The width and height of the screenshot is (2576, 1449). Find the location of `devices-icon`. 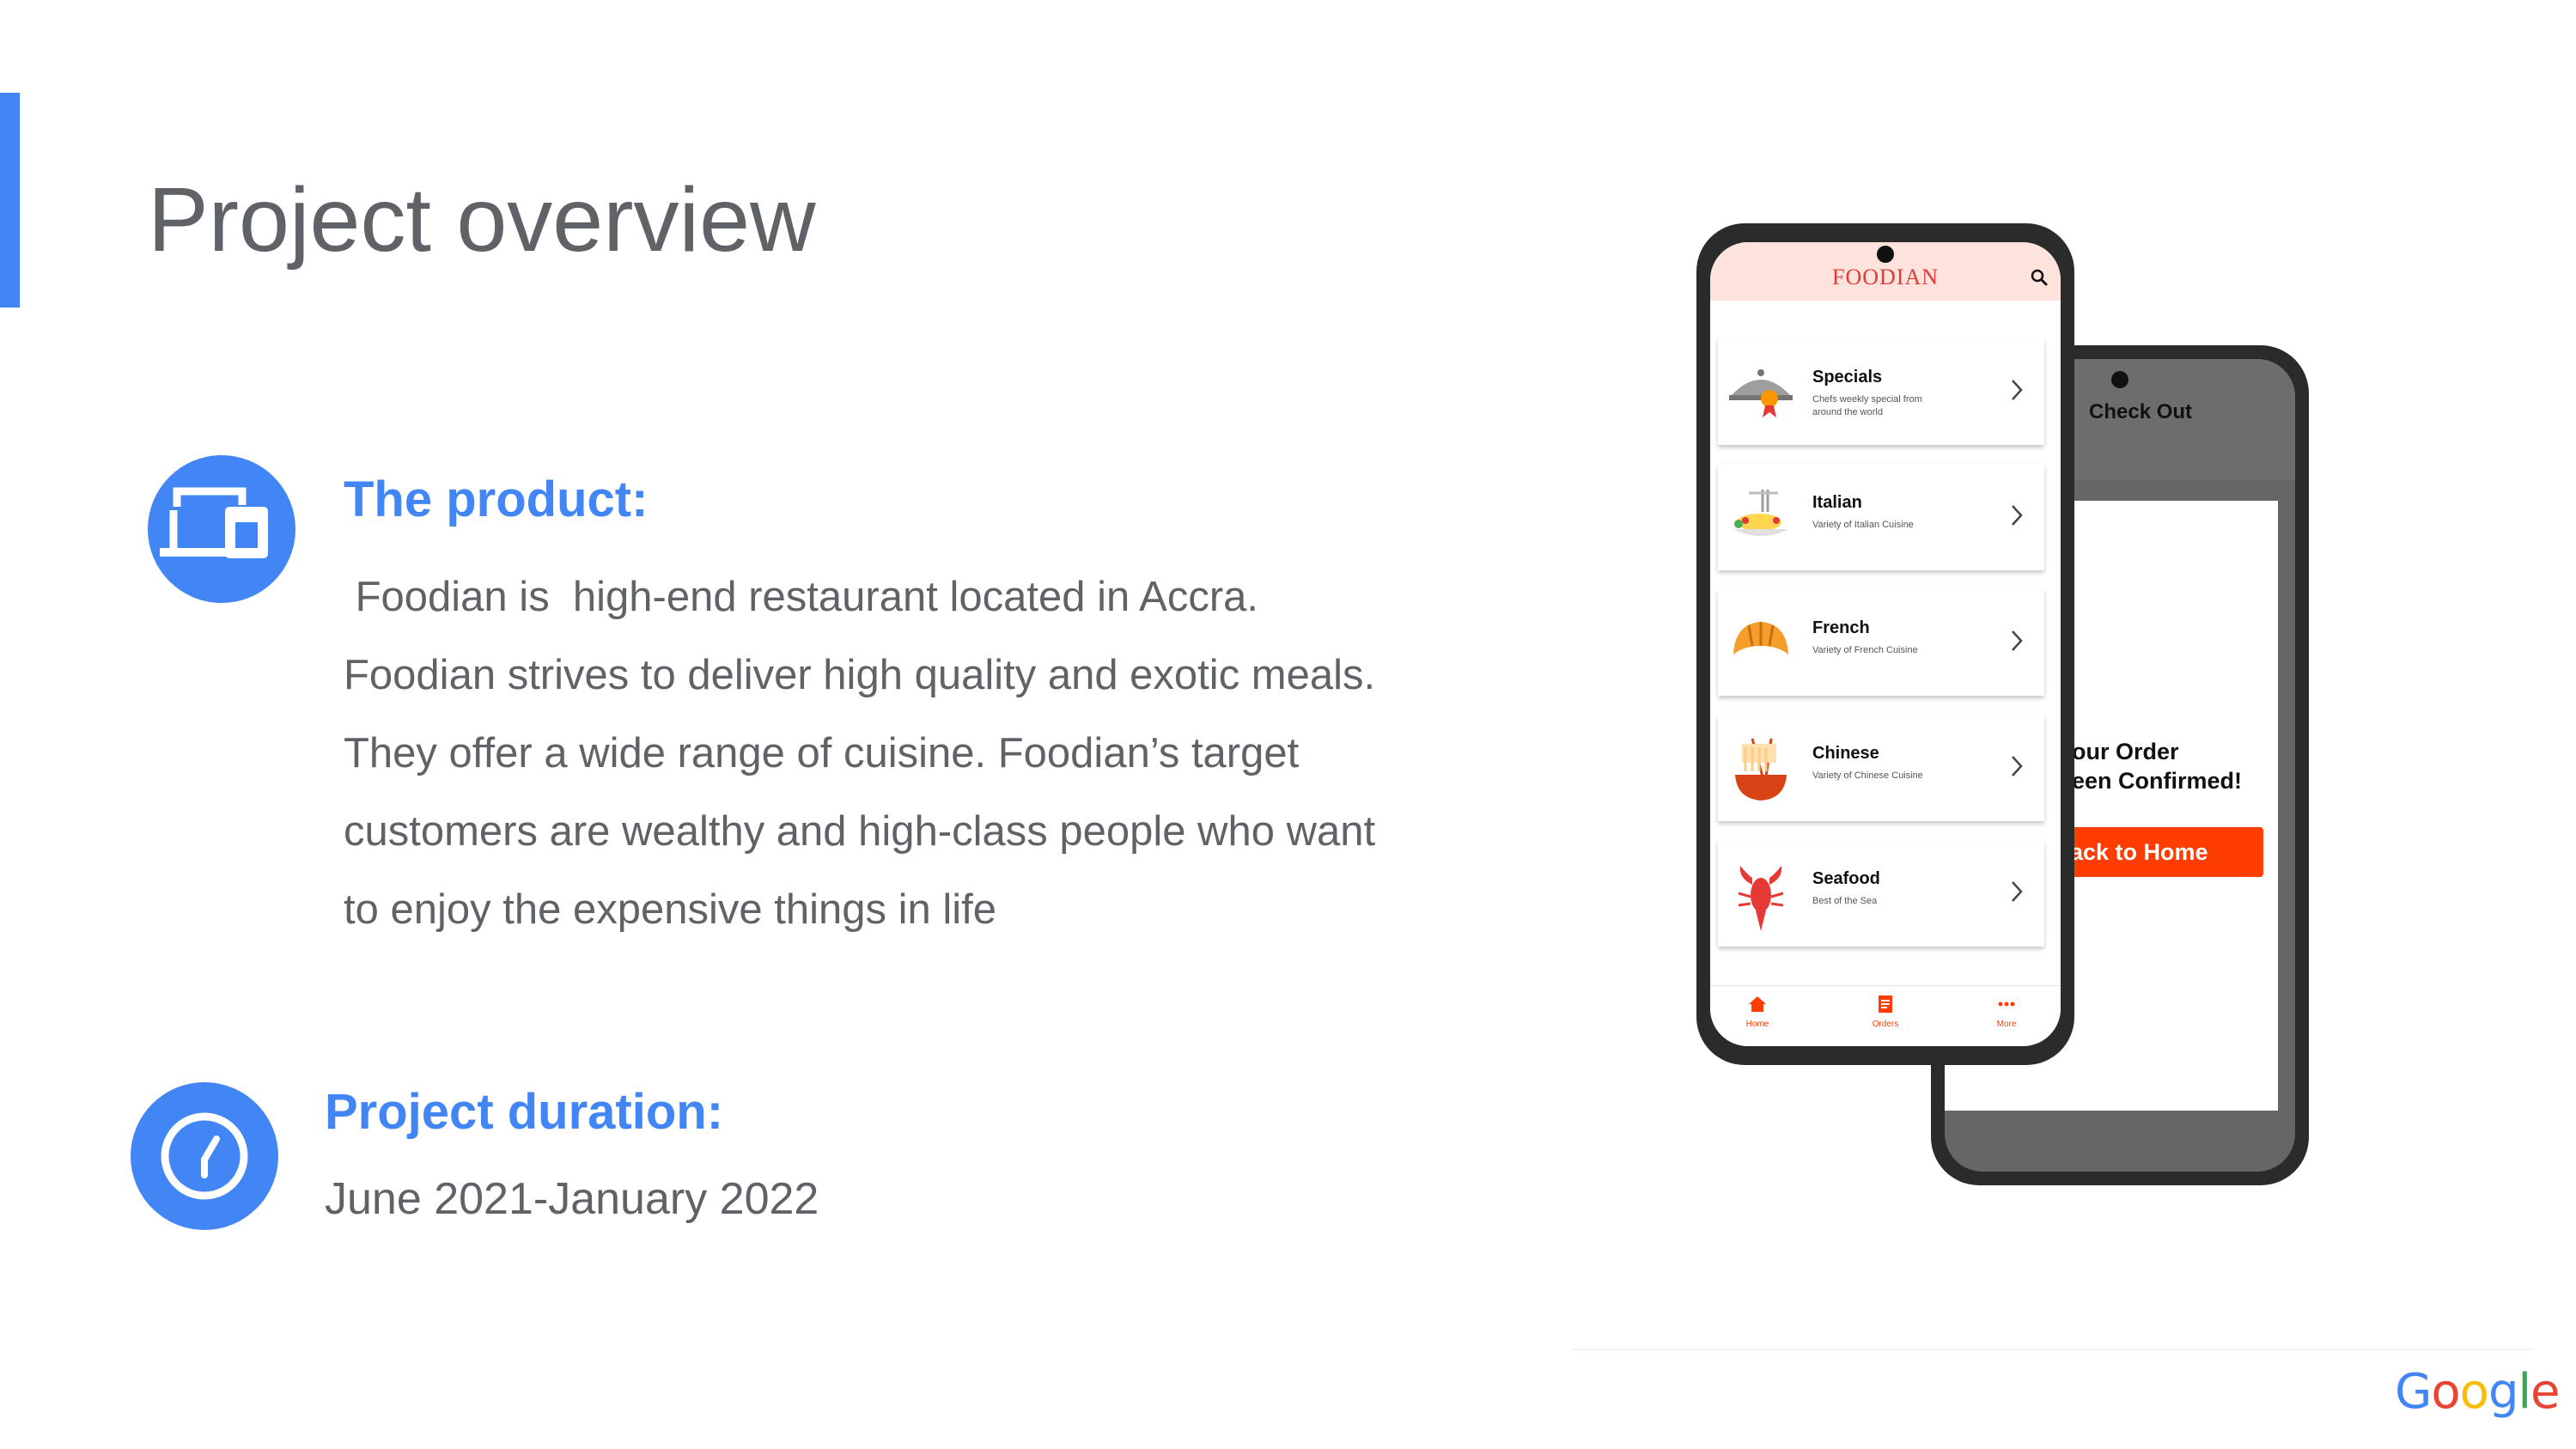

devices-icon is located at coordinates (214, 522).